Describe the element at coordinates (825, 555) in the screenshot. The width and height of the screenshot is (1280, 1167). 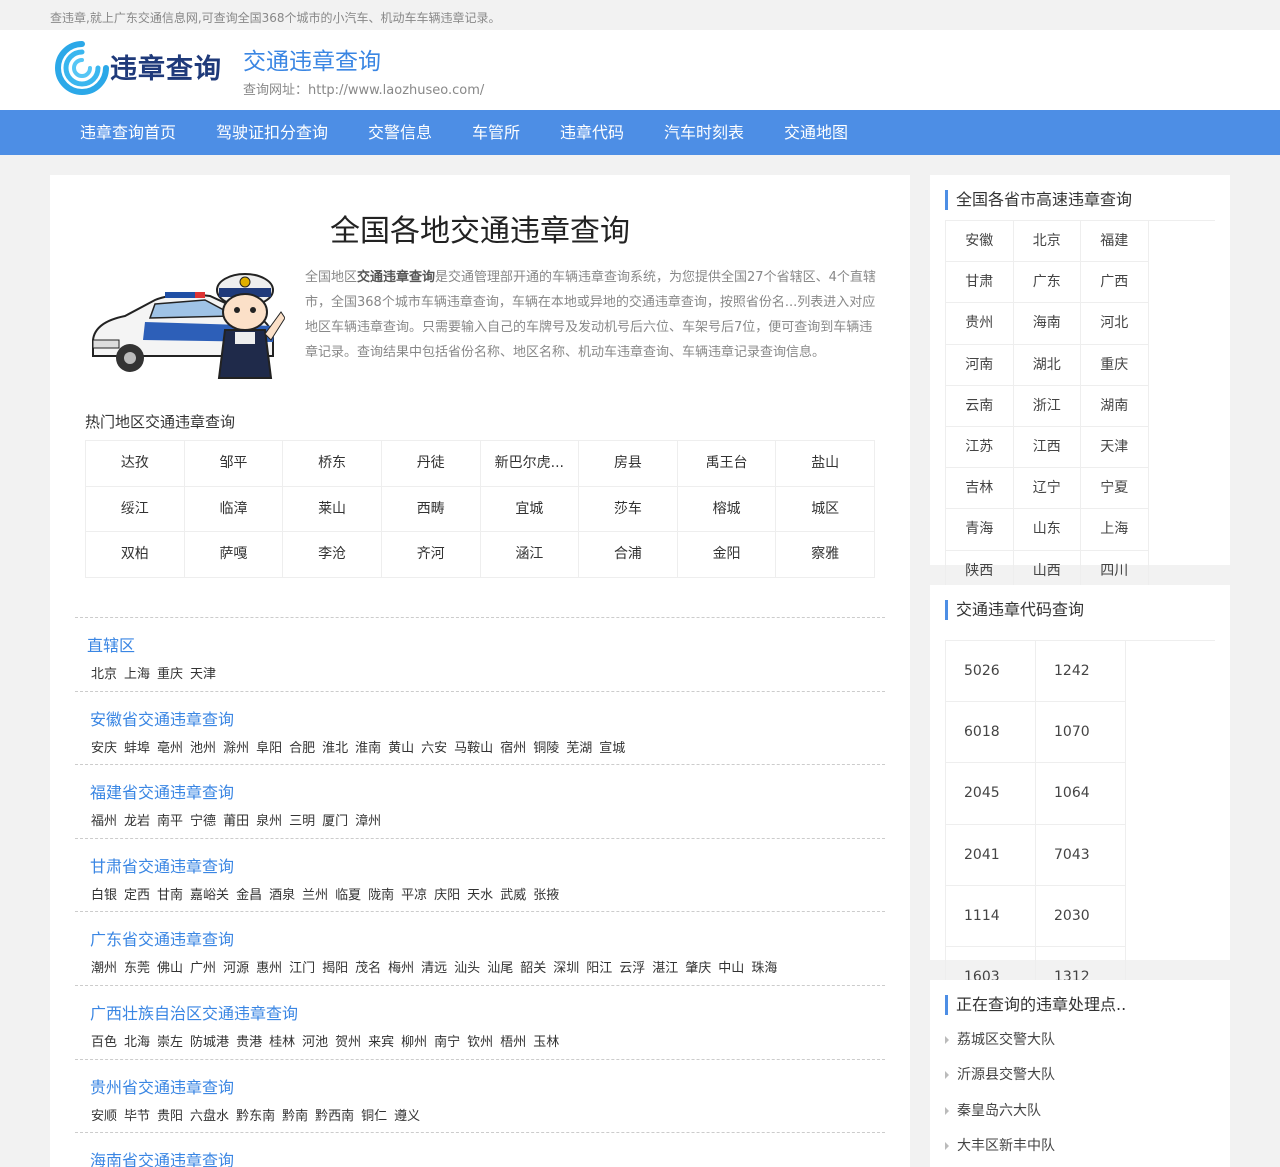
I see `hot-region-link: 察雅` at that location.